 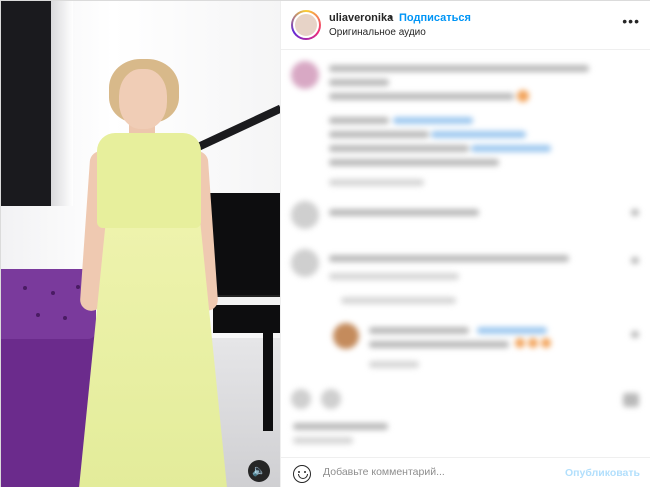 I want to click on video-piano-leg, so click(x=268, y=381).